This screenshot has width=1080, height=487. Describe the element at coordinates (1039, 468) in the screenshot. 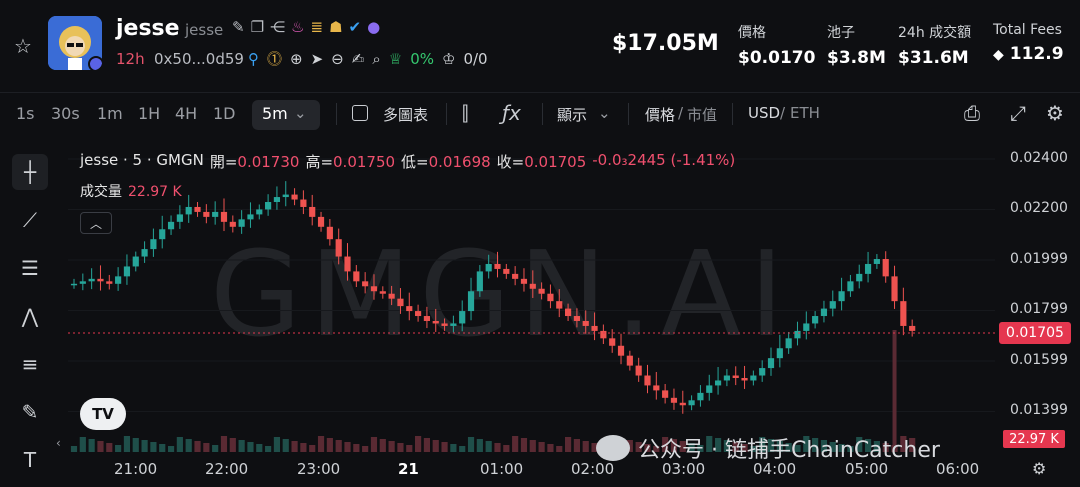

I see `axis-settings-icon: ⚙` at that location.